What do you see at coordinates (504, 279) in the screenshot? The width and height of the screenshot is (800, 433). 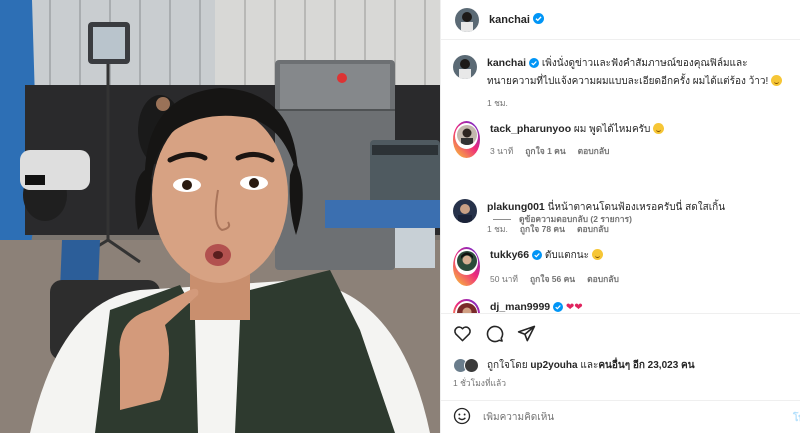 I see `comment-time: 50 นาที` at bounding box center [504, 279].